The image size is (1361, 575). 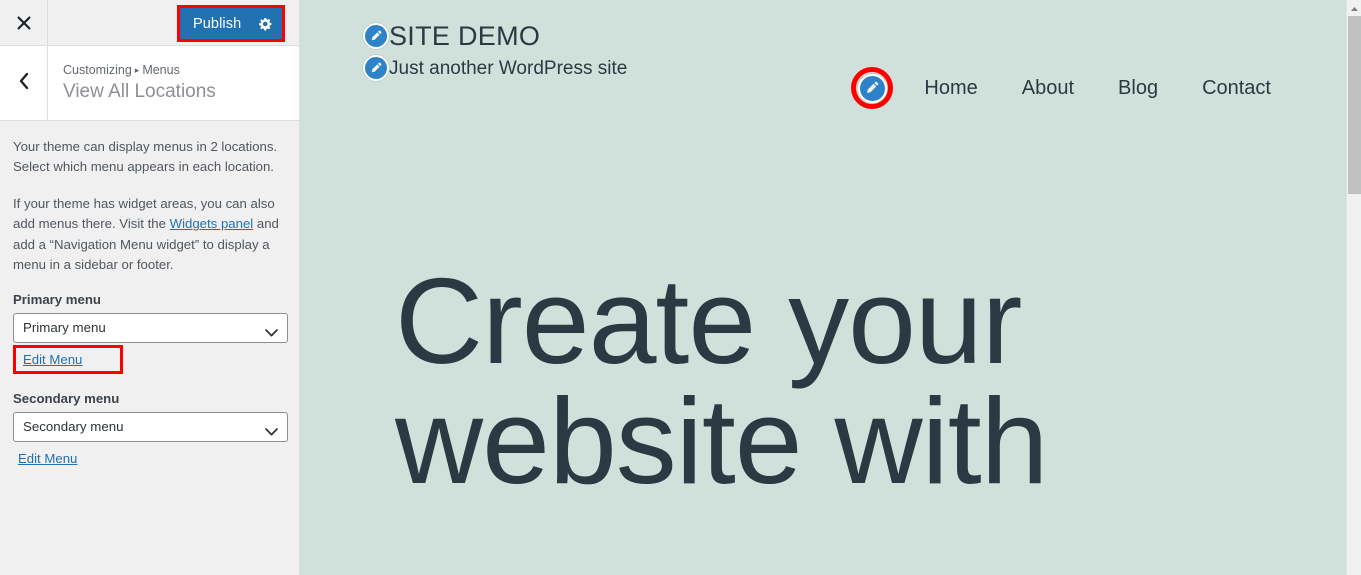 I want to click on chevron-left-icon, so click(x=24, y=83).